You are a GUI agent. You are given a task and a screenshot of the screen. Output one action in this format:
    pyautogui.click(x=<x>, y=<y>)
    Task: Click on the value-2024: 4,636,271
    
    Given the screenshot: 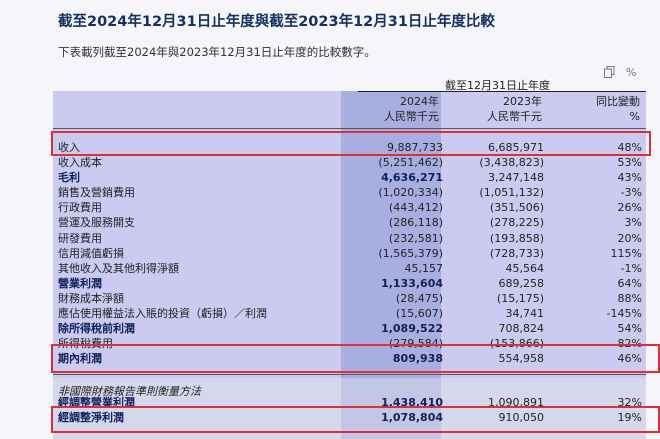 What is the action you would take?
    pyautogui.click(x=412, y=177)
    